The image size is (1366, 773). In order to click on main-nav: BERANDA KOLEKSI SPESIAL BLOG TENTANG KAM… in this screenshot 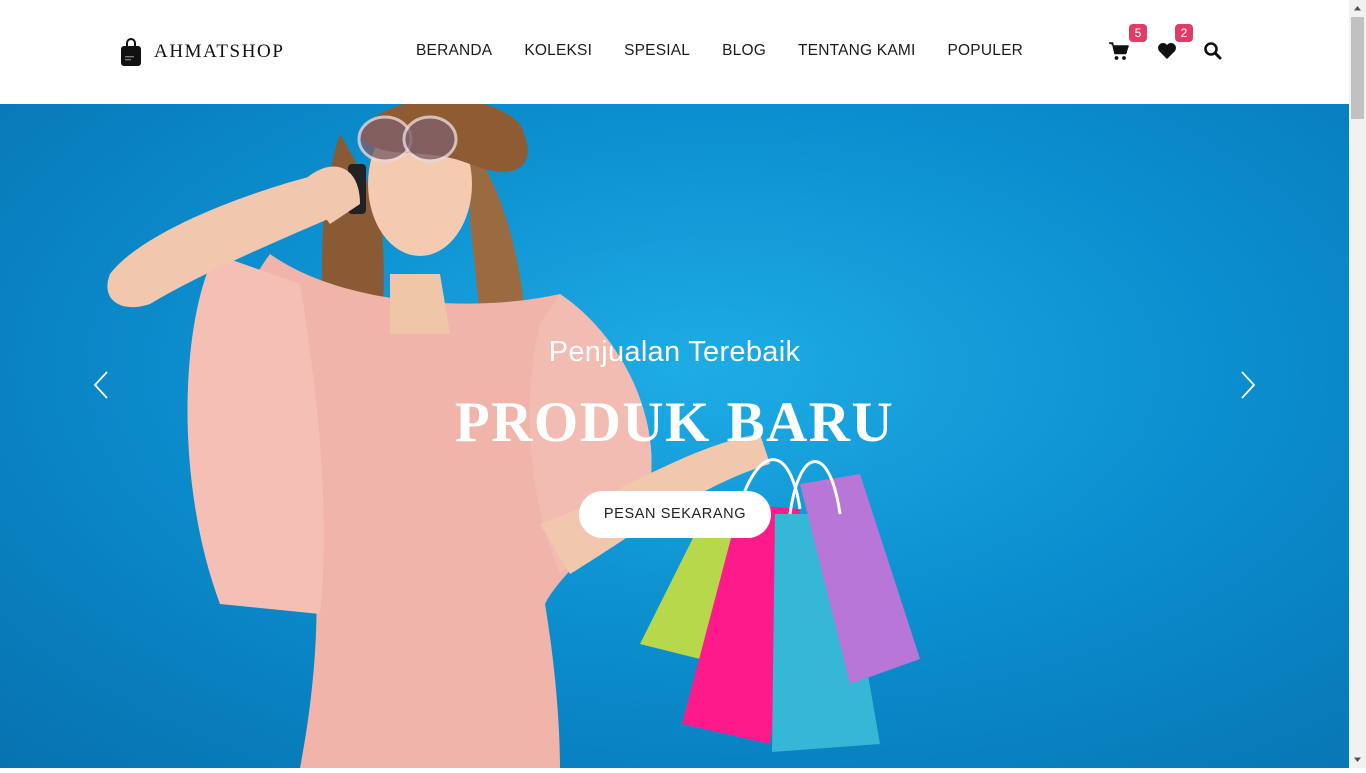, I will do `click(719, 51)`.